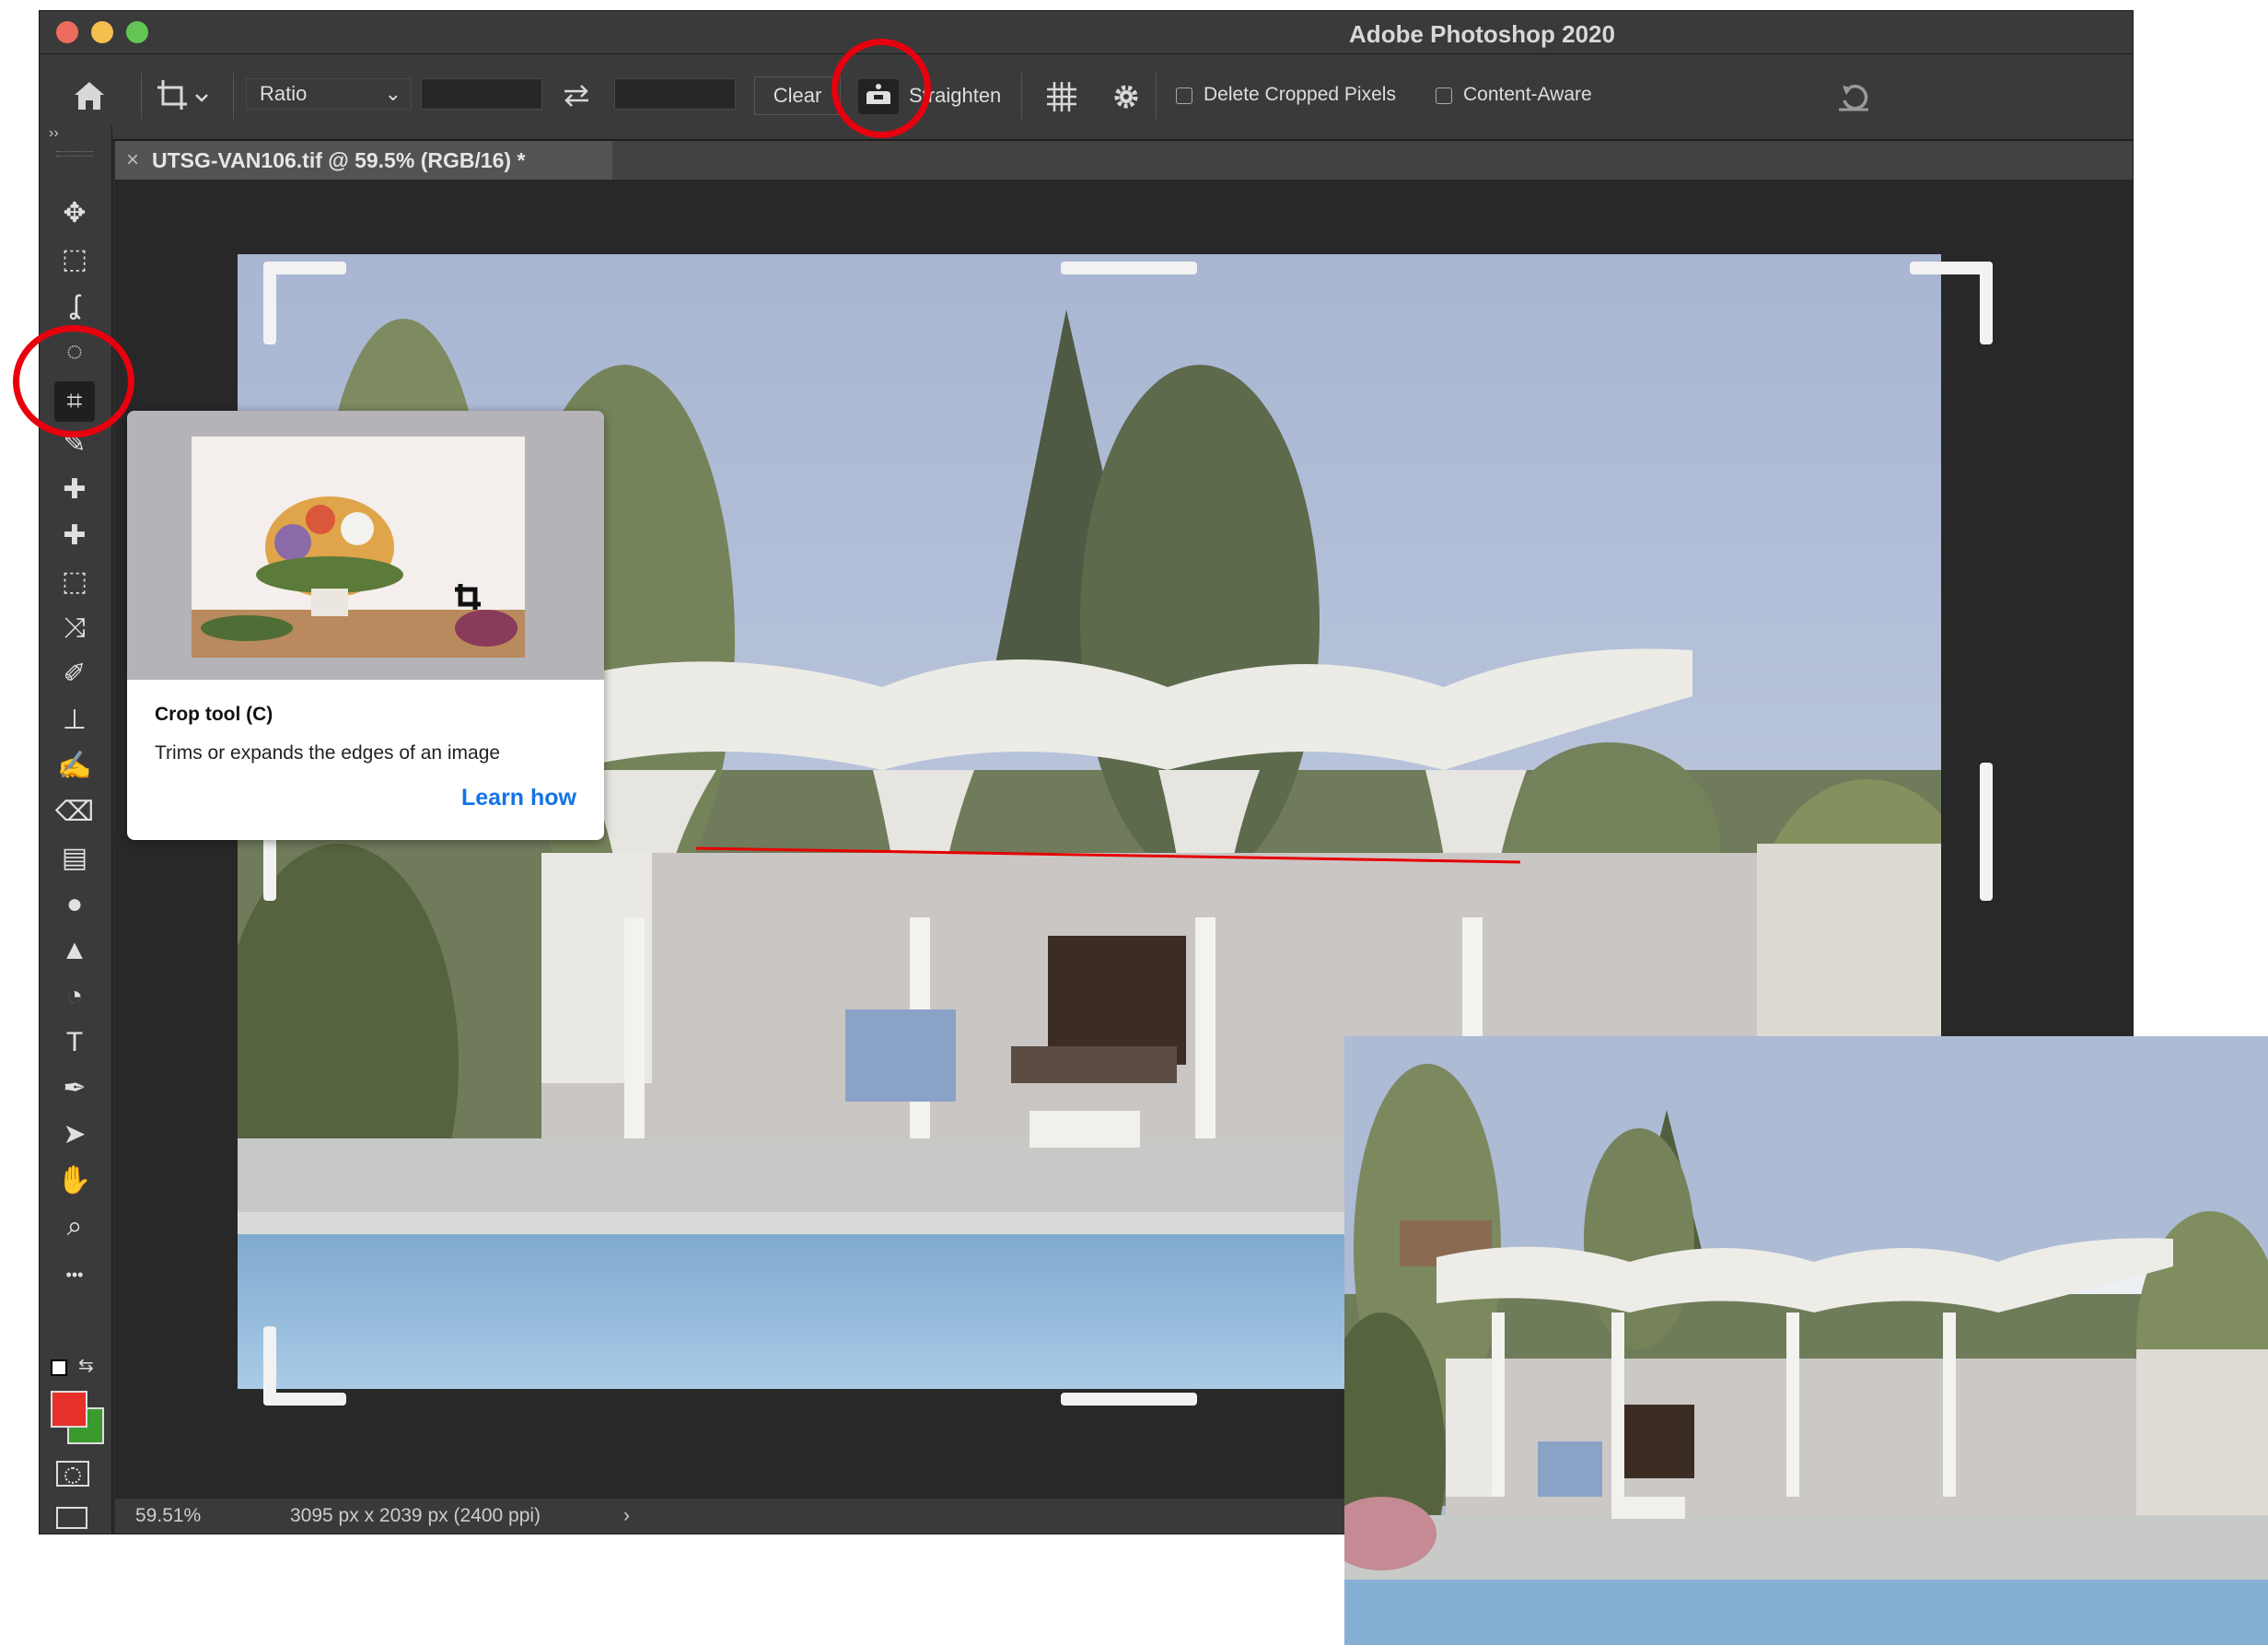 Image resolution: width=2268 pixels, height=1645 pixels. Describe the element at coordinates (132, 160) in the screenshot. I see `close-tab-icon: ×` at that location.